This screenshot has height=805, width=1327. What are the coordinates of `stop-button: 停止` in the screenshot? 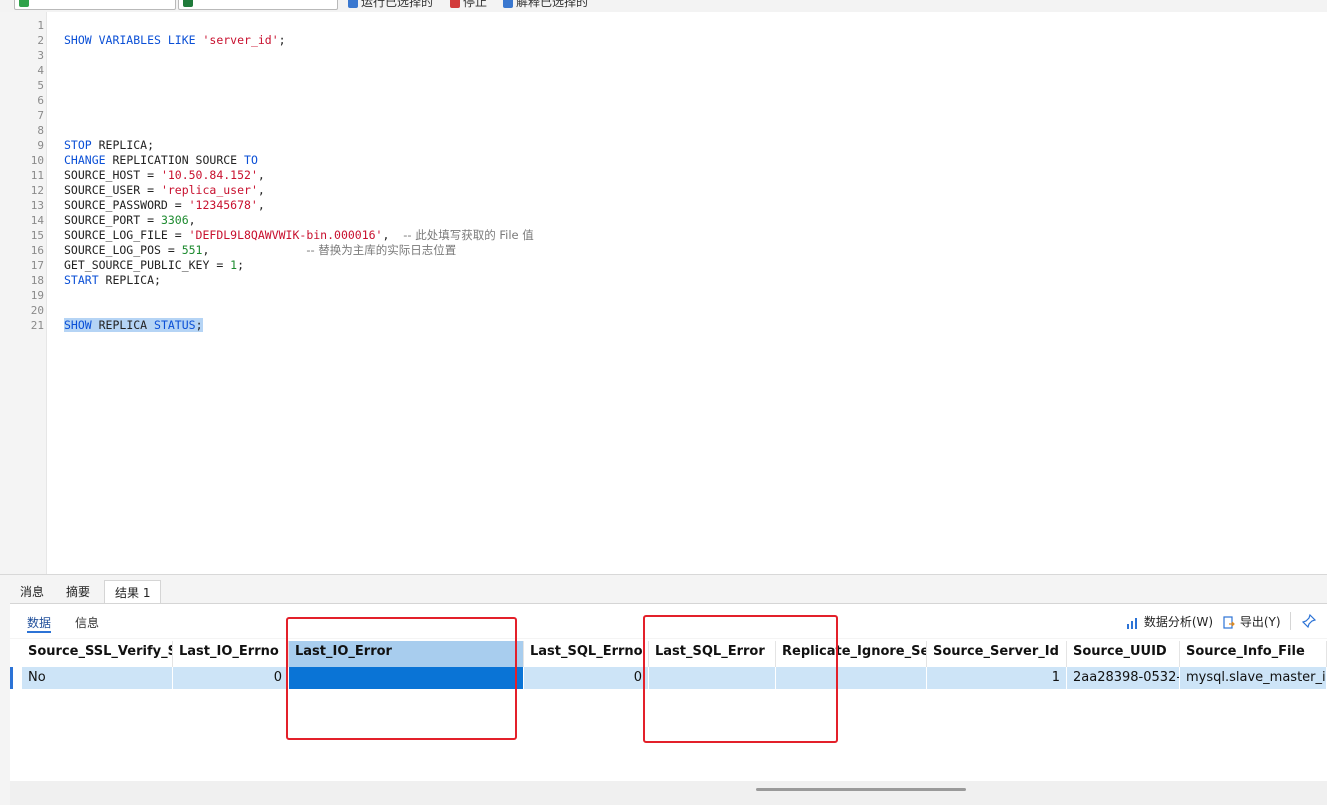 It's located at (468, 5).